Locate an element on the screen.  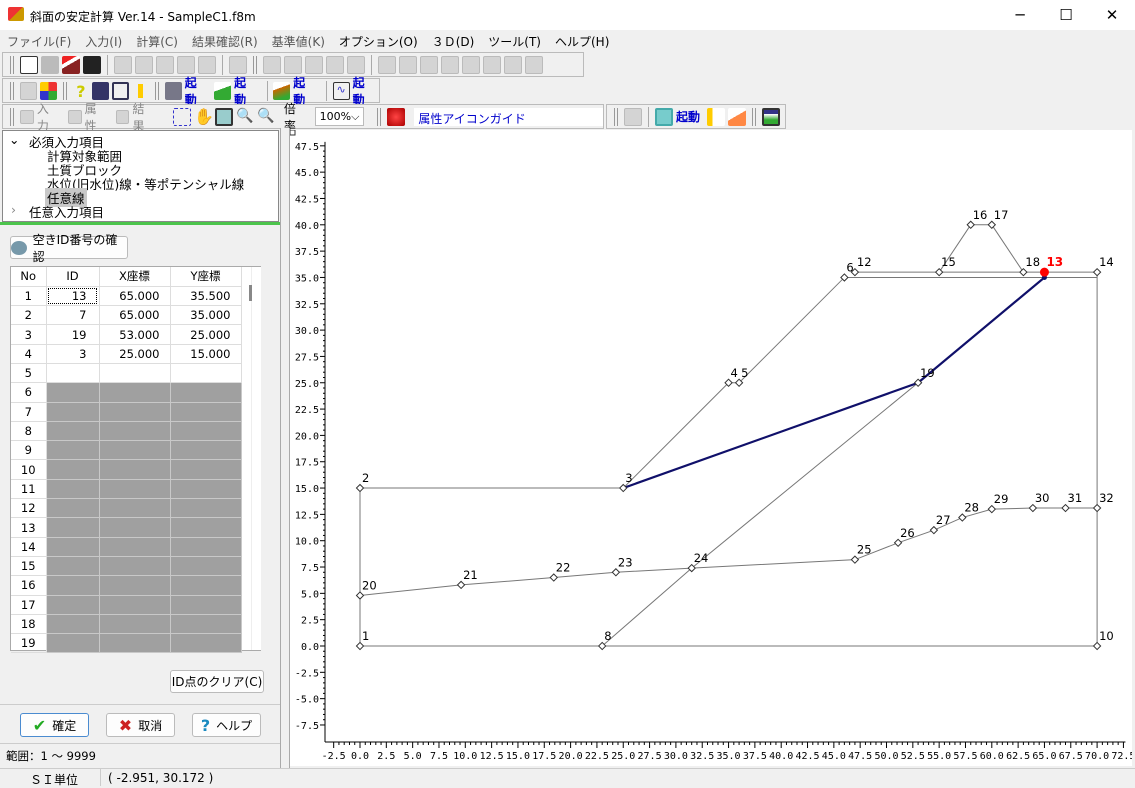
tree-list-icon is located at coordinates (716, 116).